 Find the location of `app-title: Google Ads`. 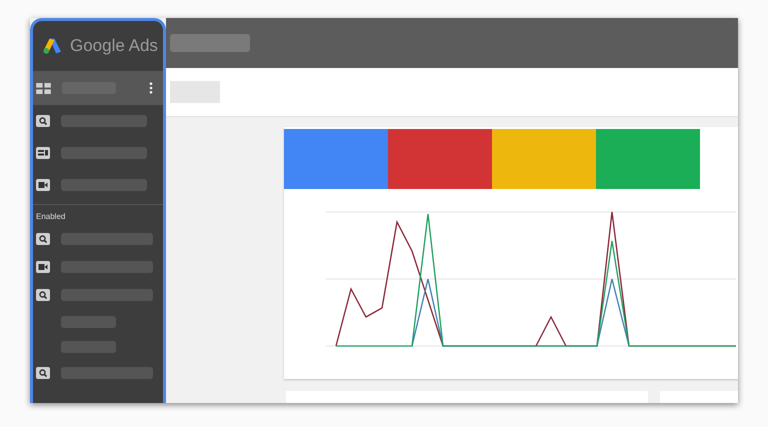

app-title: Google Ads is located at coordinates (114, 46).